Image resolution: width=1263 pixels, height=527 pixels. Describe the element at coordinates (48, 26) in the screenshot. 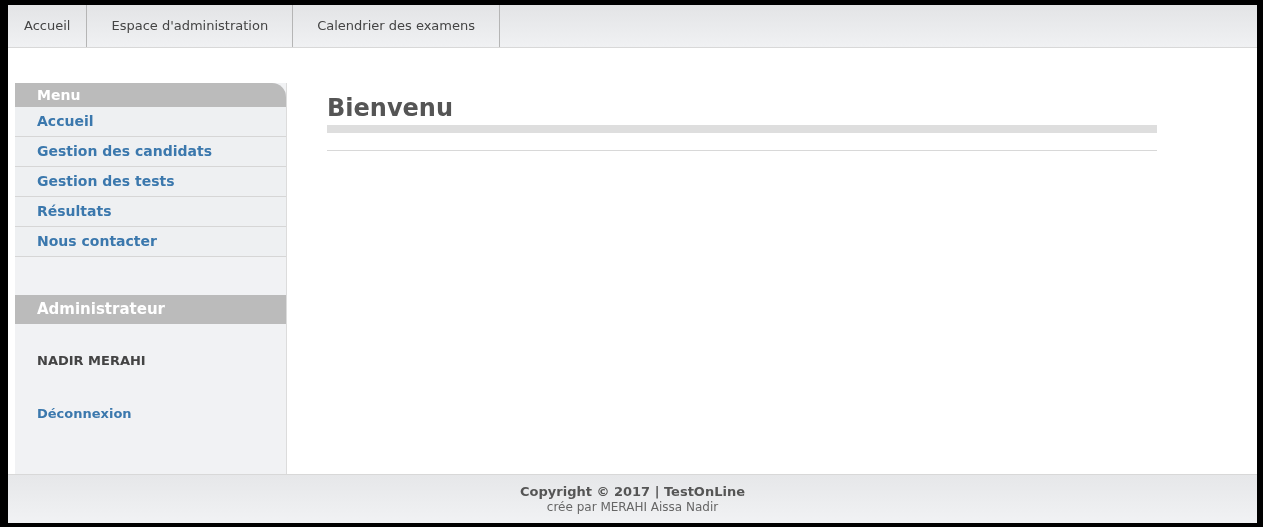

I see `nav-tab: Accueil` at that location.